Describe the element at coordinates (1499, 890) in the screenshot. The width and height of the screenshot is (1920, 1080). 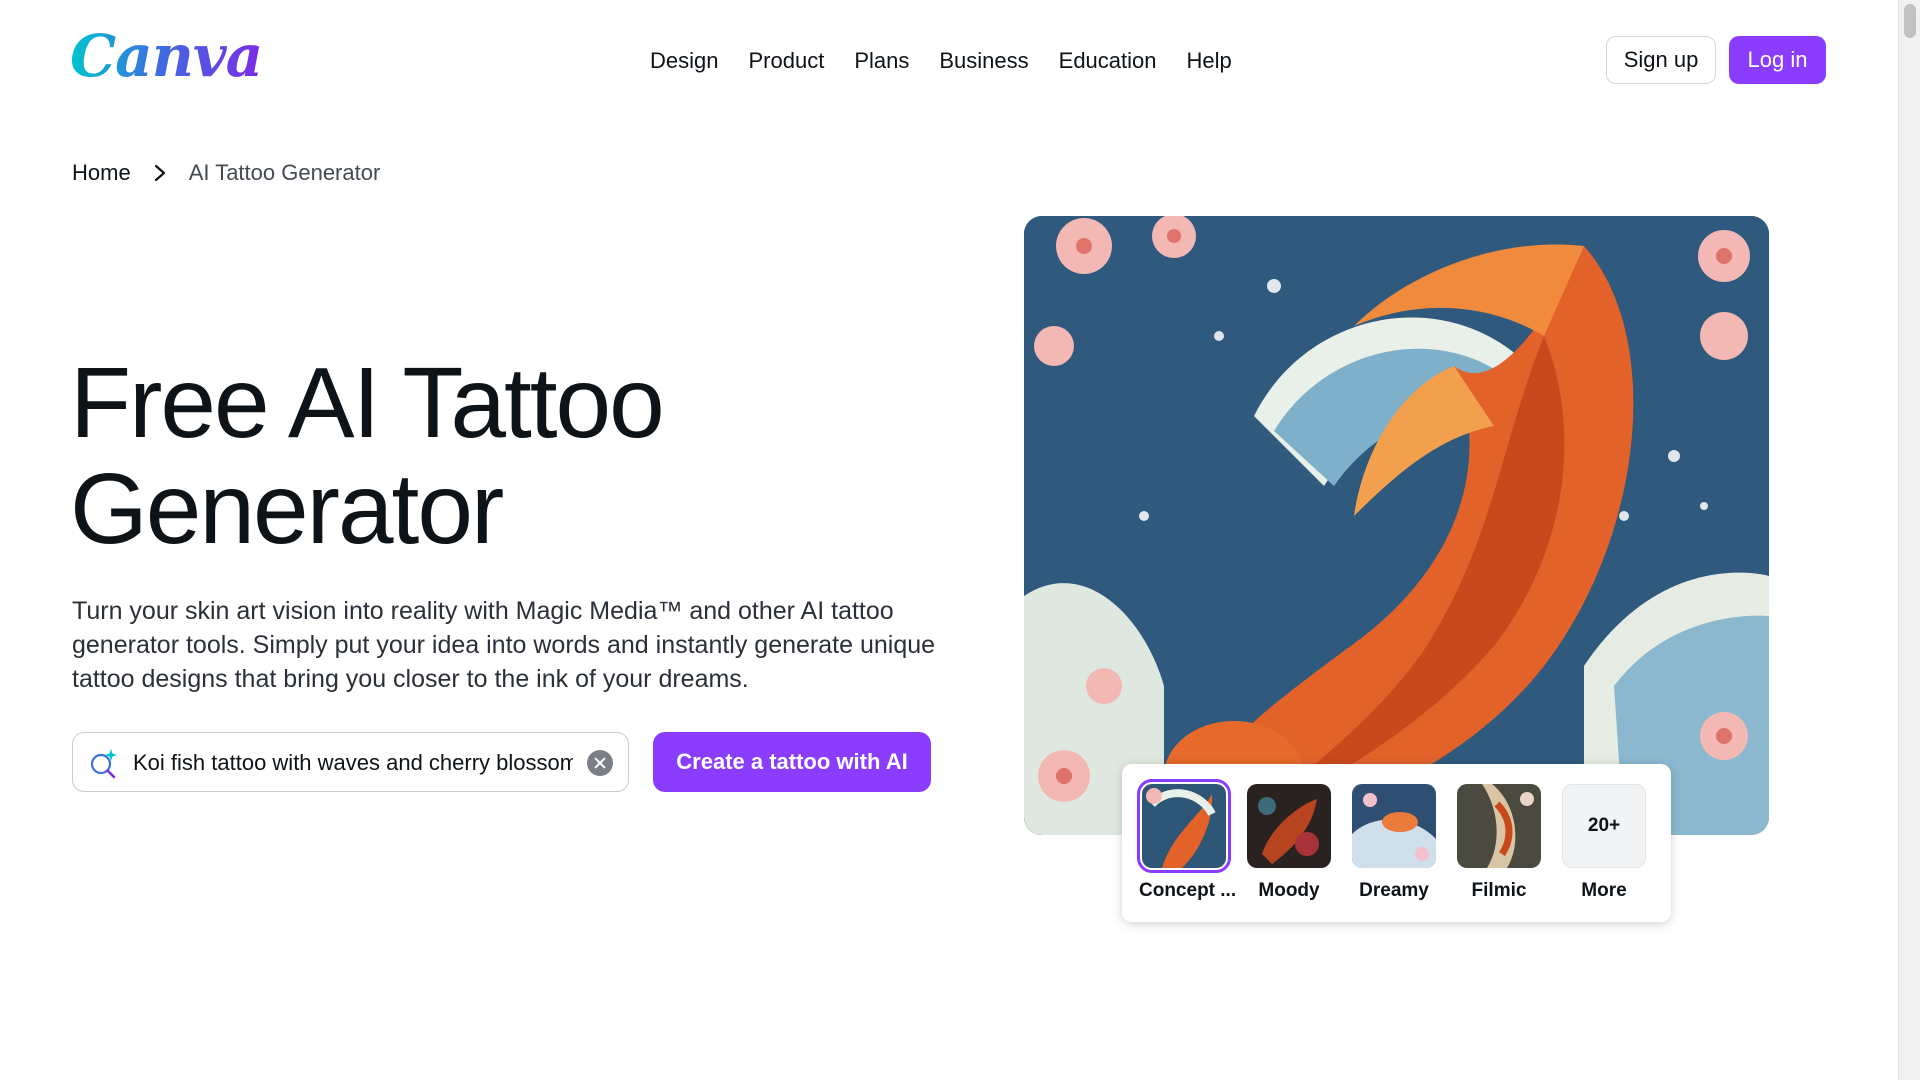
I see `style-label-filmic: Filmic` at that location.